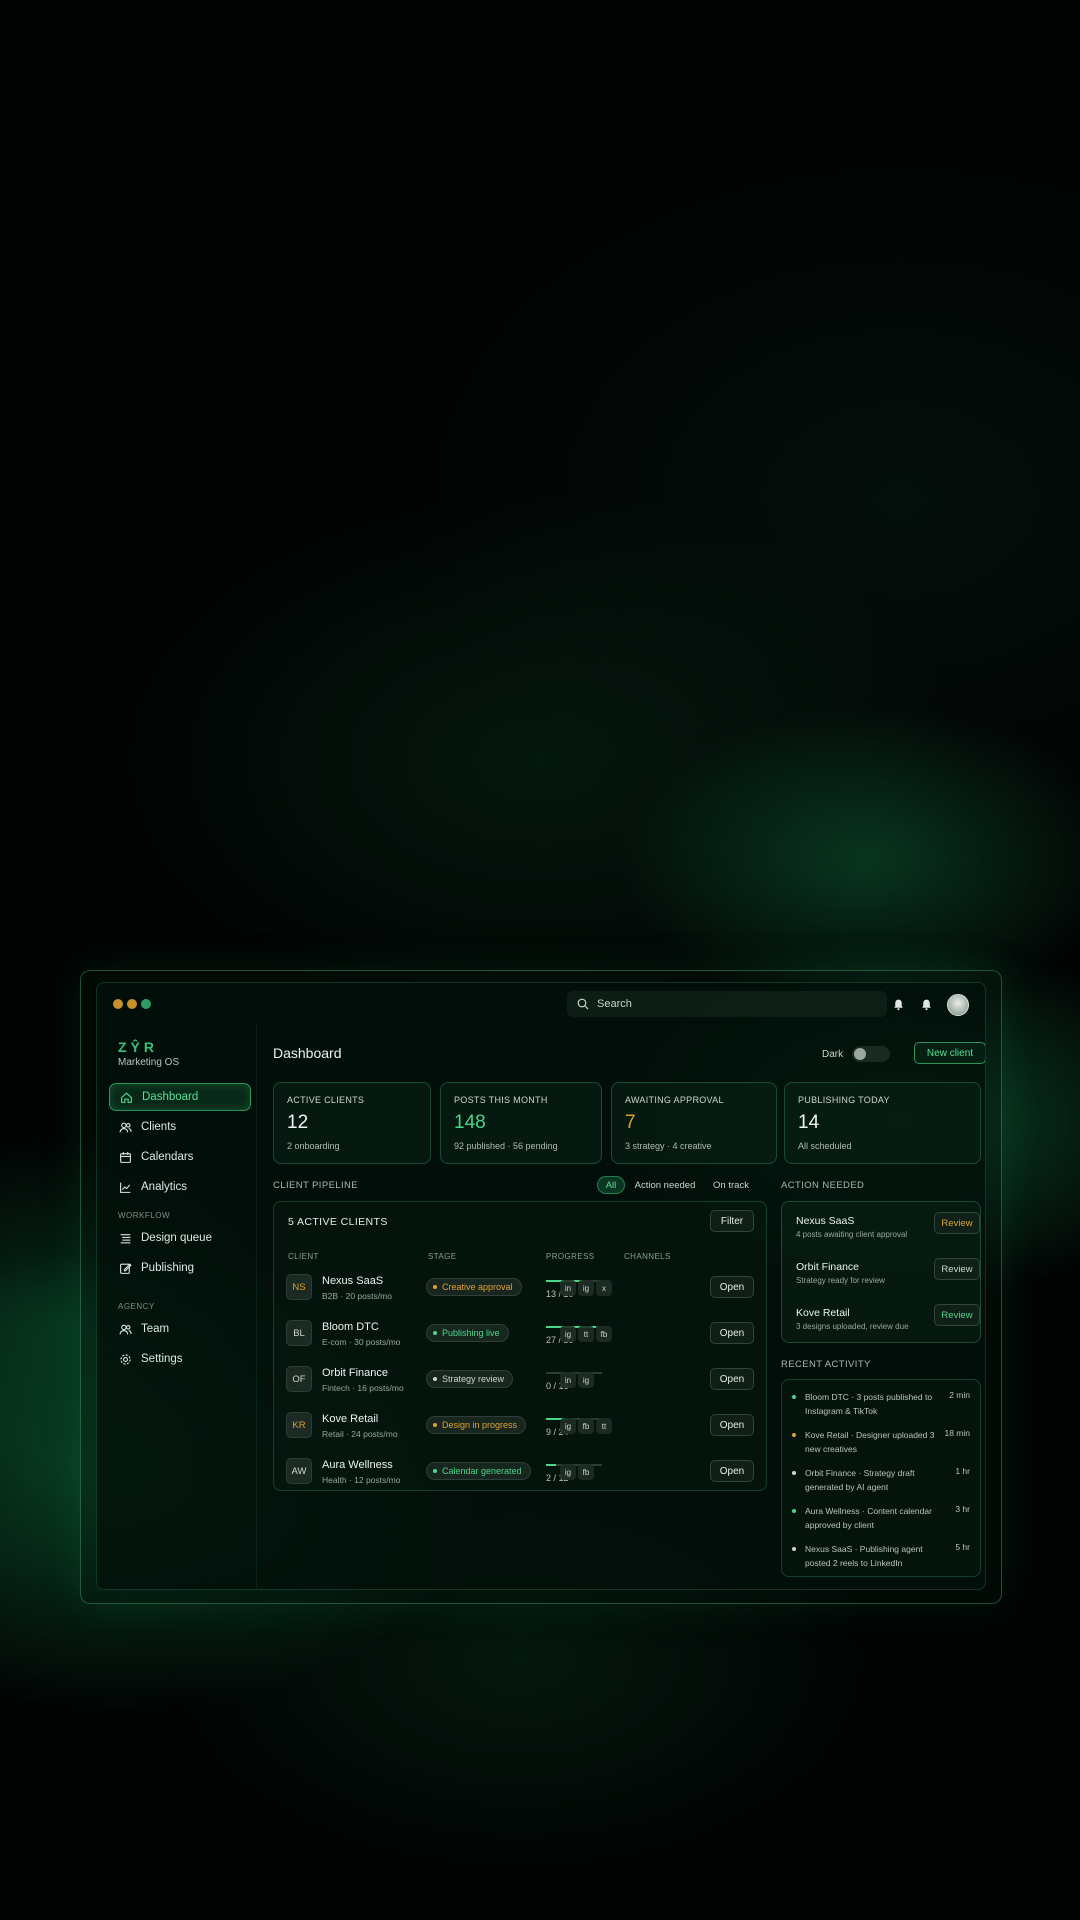 Image resolution: width=1080 pixels, height=1920 pixels. What do you see at coordinates (125, 1359) in the screenshot?
I see `gear-icon` at bounding box center [125, 1359].